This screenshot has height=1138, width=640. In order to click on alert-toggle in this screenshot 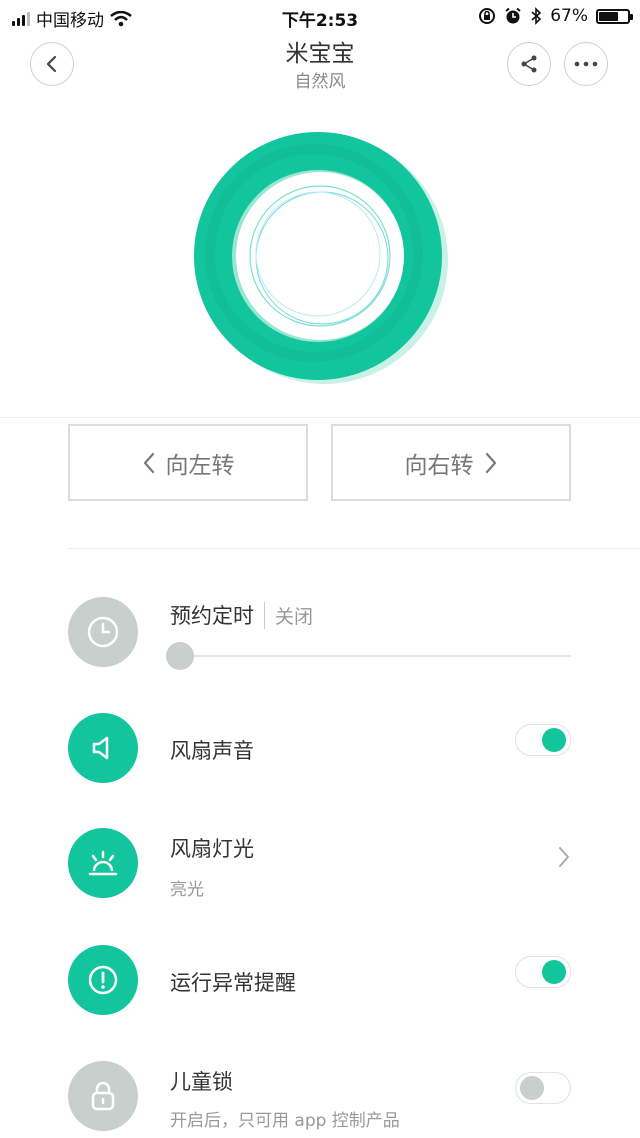, I will do `click(543, 972)`.